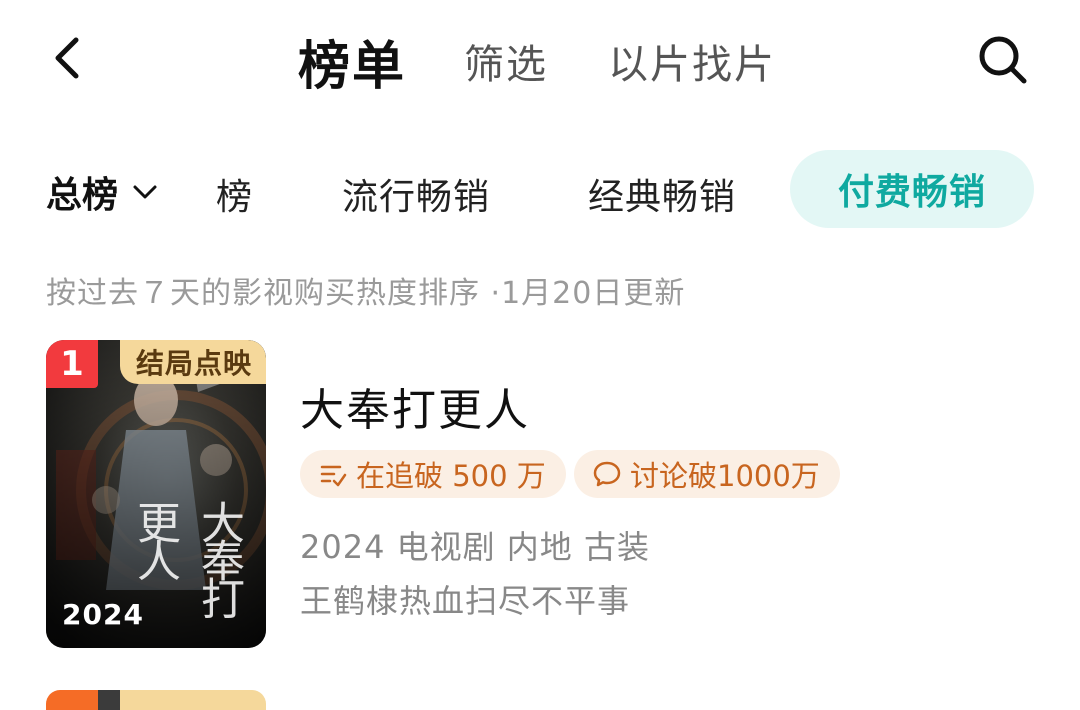 The height and width of the screenshot is (710, 1080). I want to click on category-tab-paid: 付费畅销, so click(912, 189).